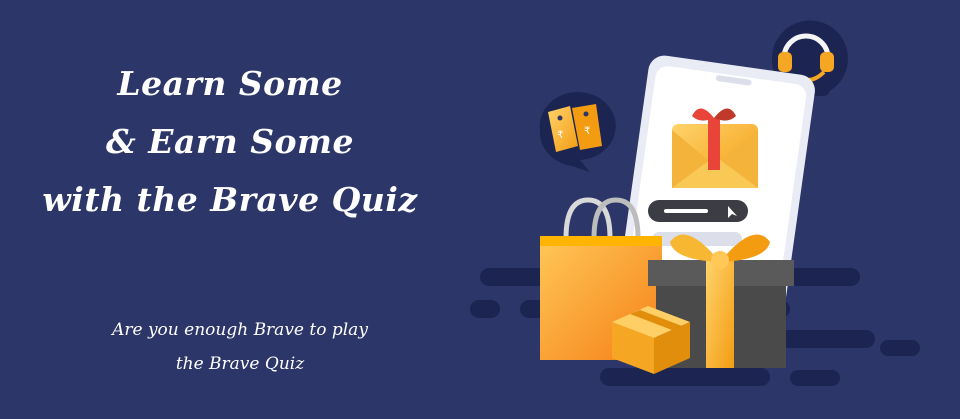 This screenshot has width=960, height=419. Describe the element at coordinates (240, 330) in the screenshot. I see `tagline-line-1: Are you enough Brave to play` at that location.